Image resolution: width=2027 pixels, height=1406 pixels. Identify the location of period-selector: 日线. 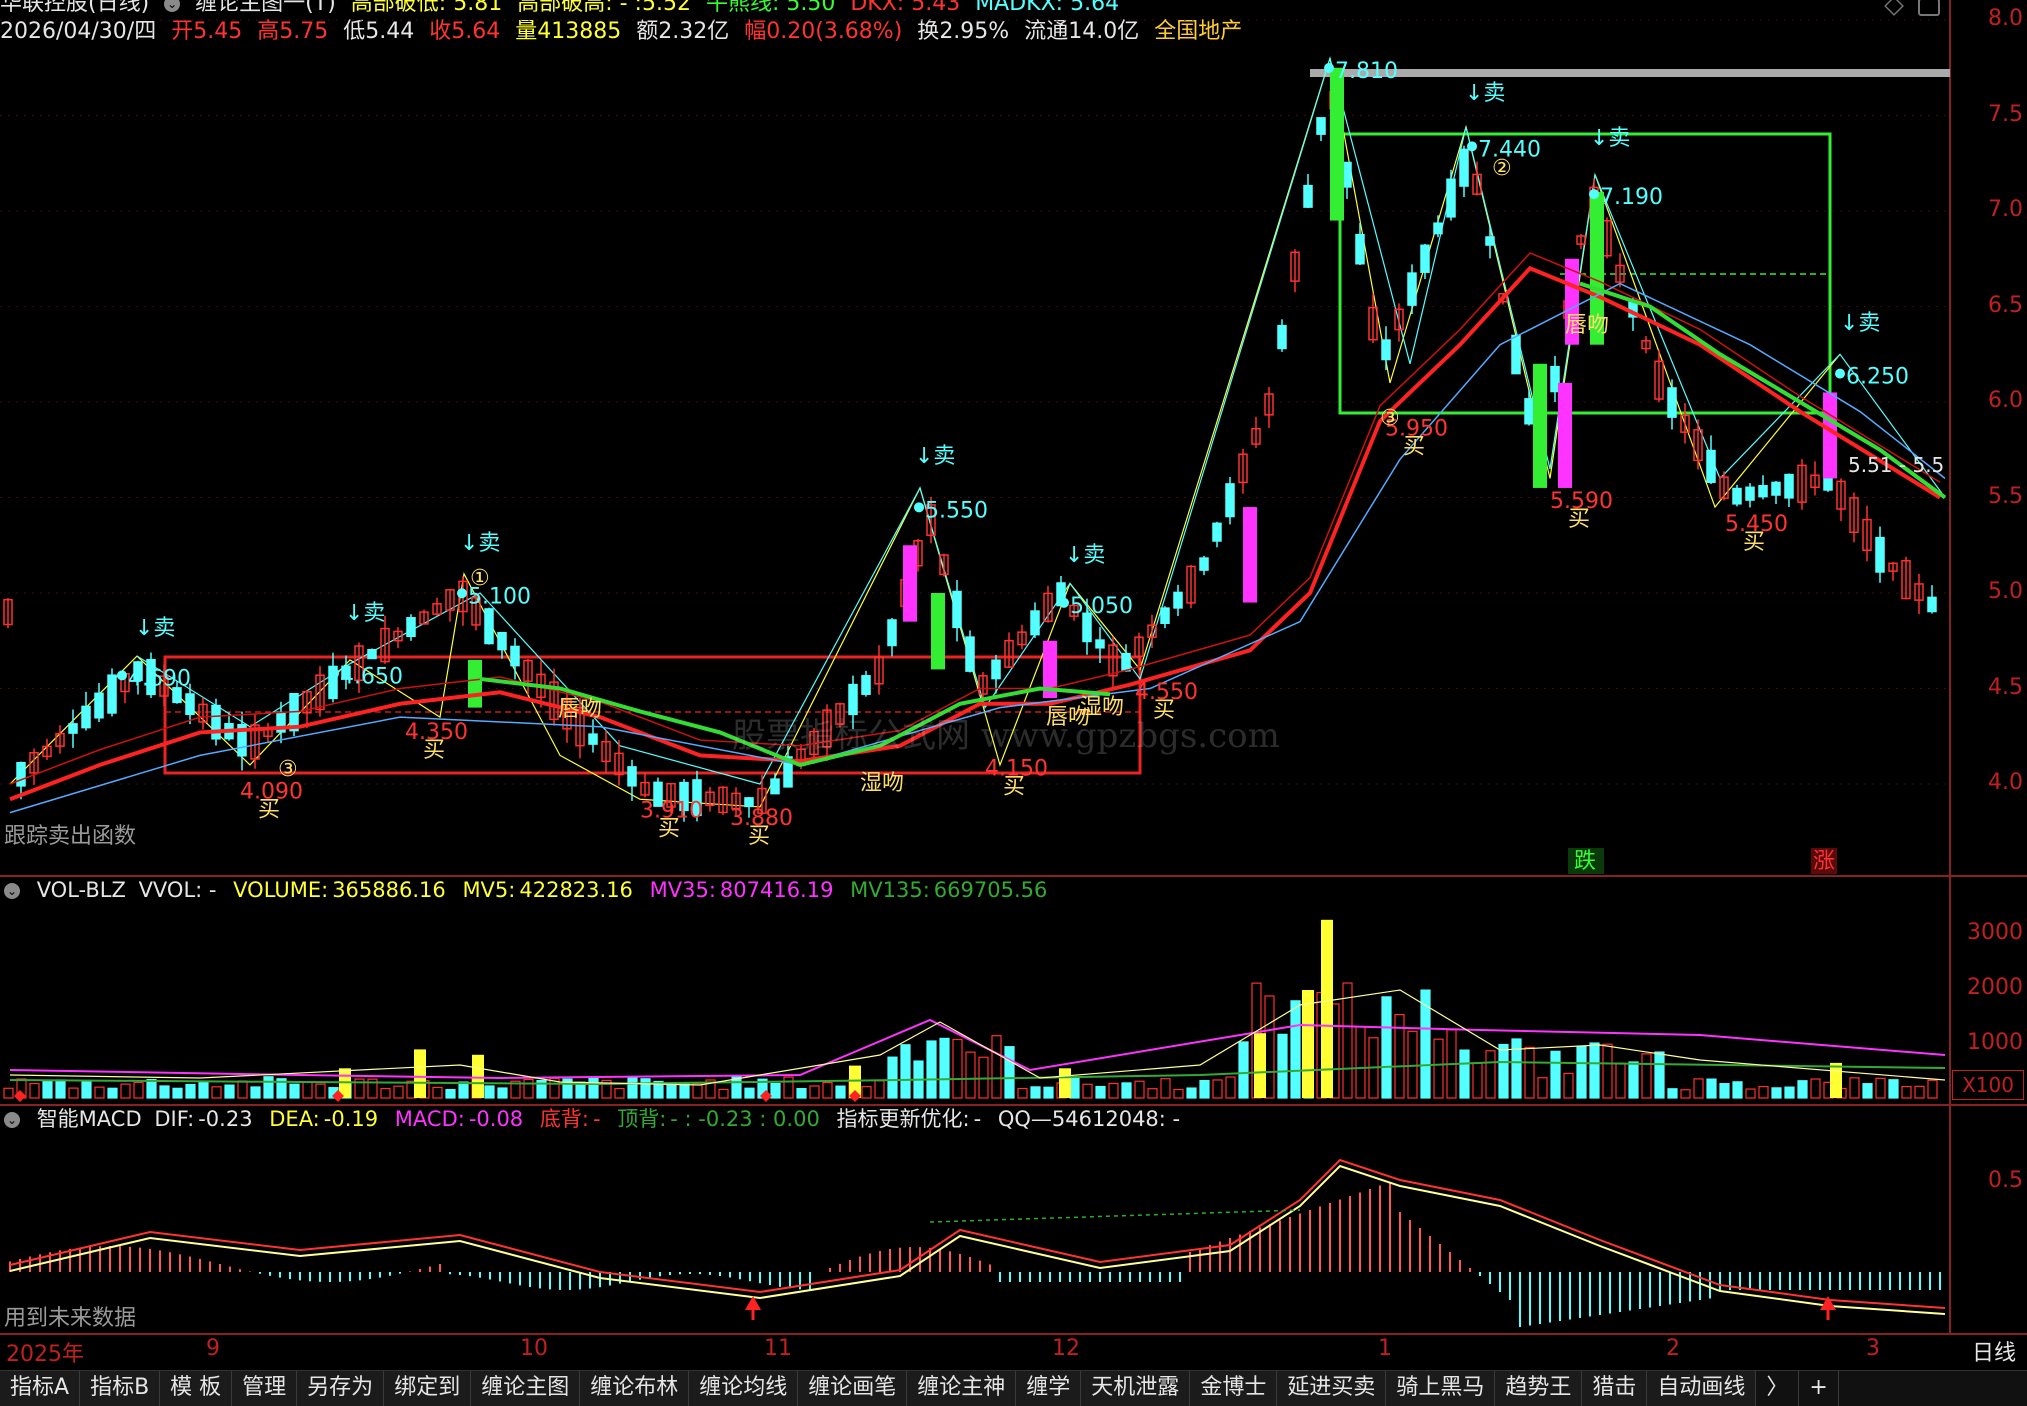
(1994, 1351).